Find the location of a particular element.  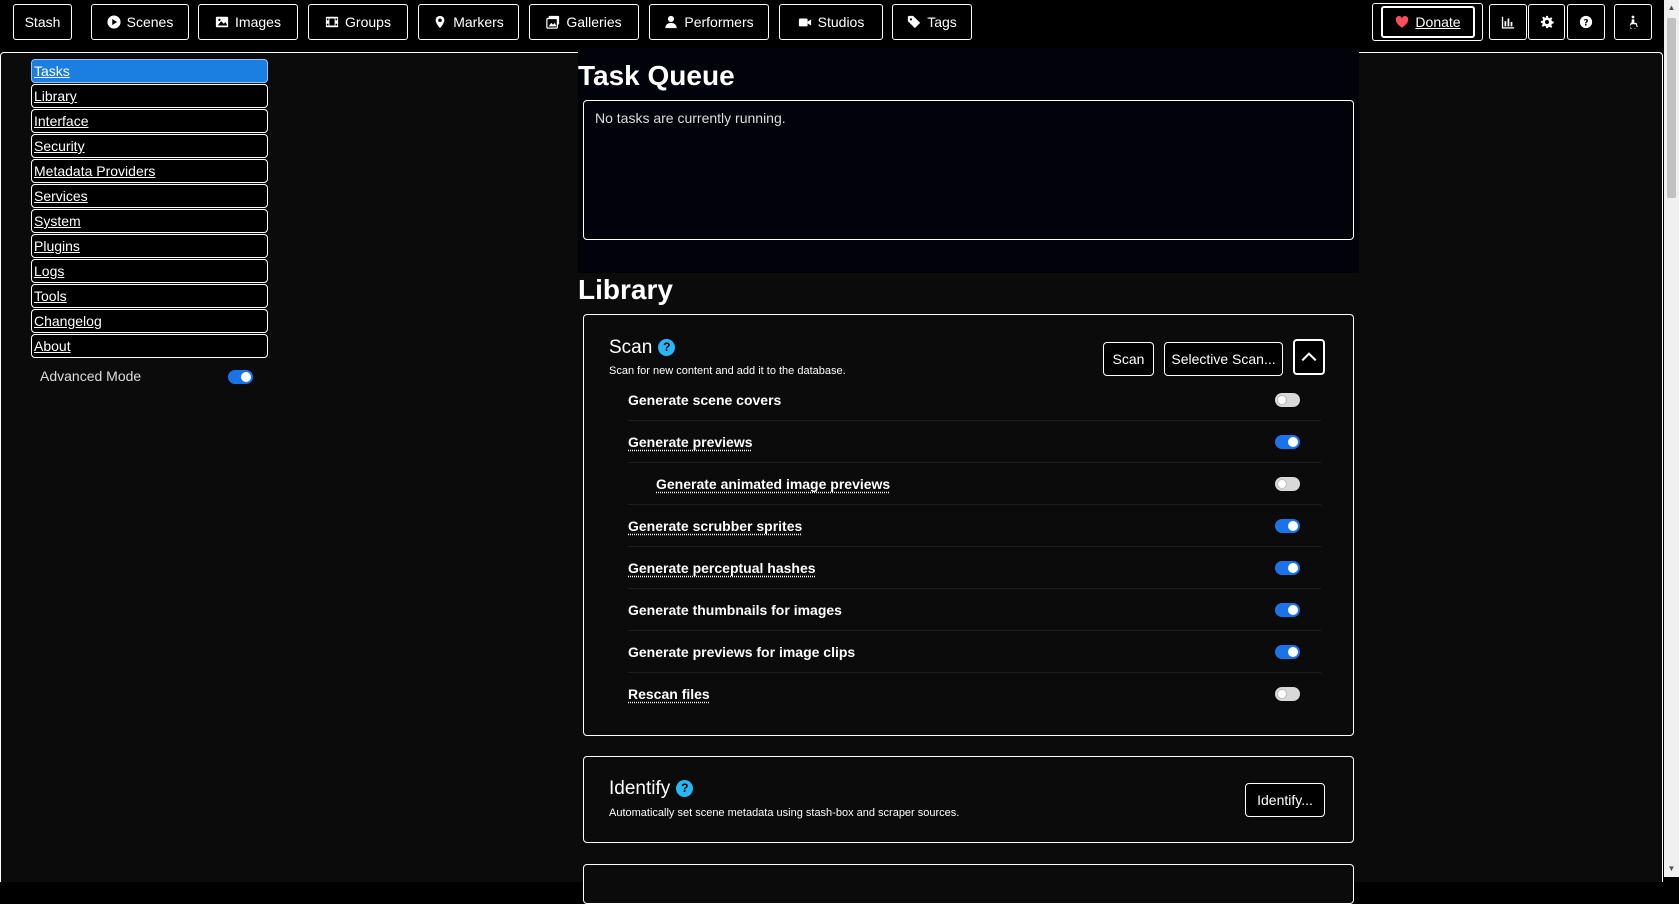

identify-title-text: Identify is located at coordinates (640, 788).